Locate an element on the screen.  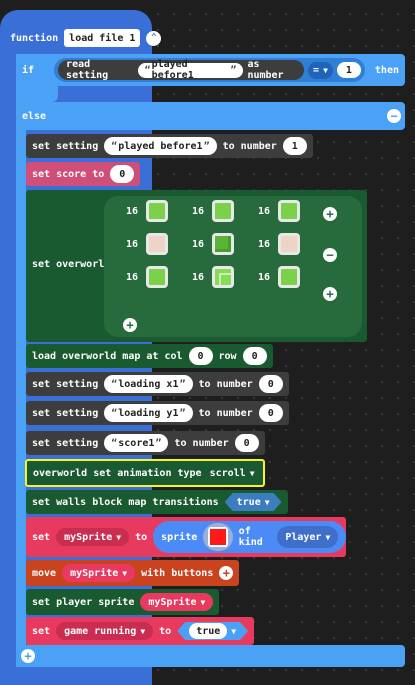
player-sprite-var-dropdown: mySprite ▼ is located at coordinates (177, 602).